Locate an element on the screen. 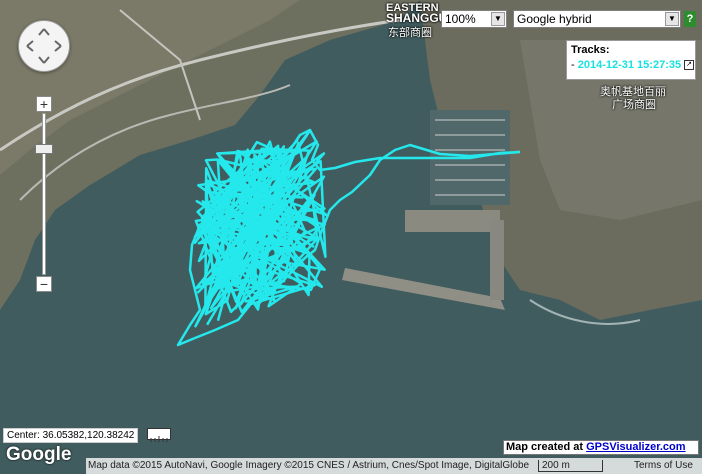 This screenshot has width=702, height=474. map-credit: Map created at GPSVisualizer.com is located at coordinates (601, 447).